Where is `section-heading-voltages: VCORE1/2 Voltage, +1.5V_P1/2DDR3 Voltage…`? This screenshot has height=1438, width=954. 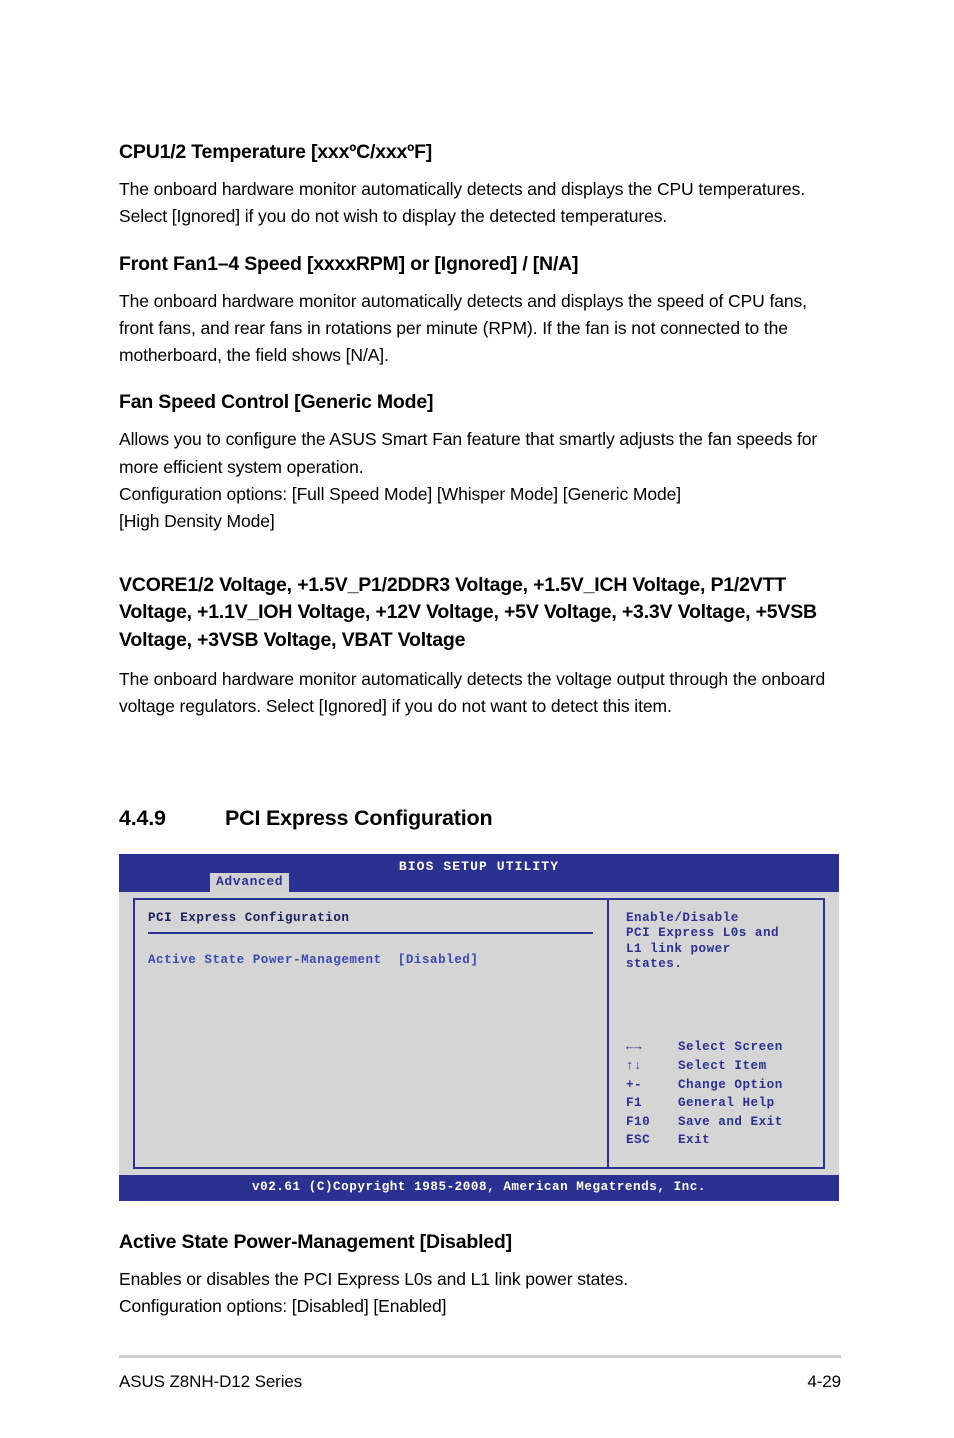 section-heading-voltages: VCORE1/2 Voltage, +1.5V_P1/2DDR3 Voltage… is located at coordinates (468, 612).